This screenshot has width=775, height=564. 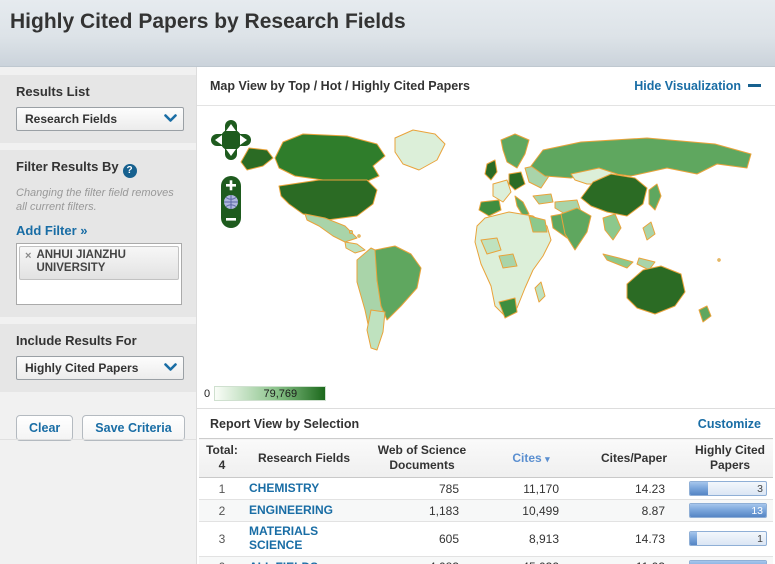 What do you see at coordinates (576, 229) in the screenshot?
I see `map-region-india` at bounding box center [576, 229].